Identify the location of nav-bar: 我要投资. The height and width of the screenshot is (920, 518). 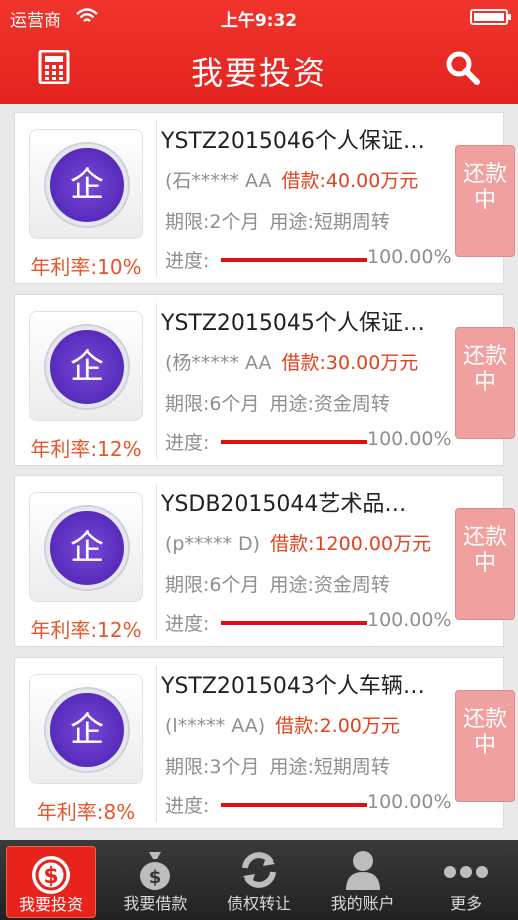
(259, 69).